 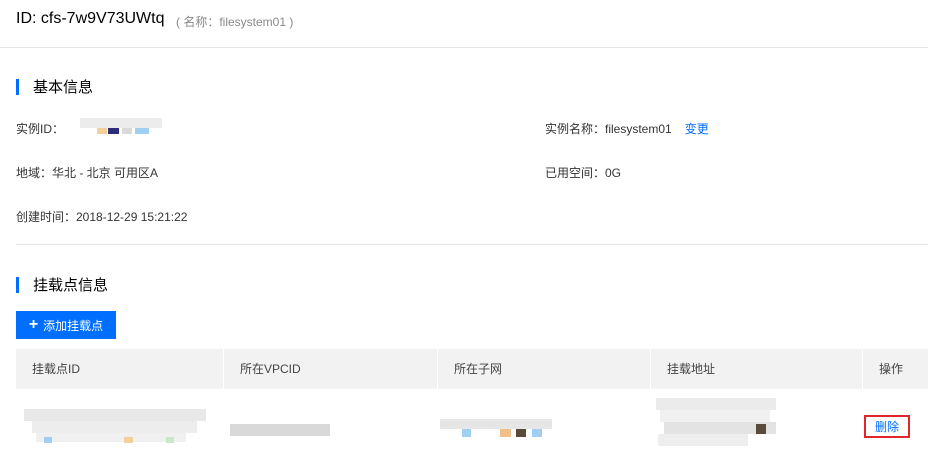 What do you see at coordinates (235, 22) in the screenshot?
I see `instance-name-subtitle: ( 名称：filesystem01 )` at bounding box center [235, 22].